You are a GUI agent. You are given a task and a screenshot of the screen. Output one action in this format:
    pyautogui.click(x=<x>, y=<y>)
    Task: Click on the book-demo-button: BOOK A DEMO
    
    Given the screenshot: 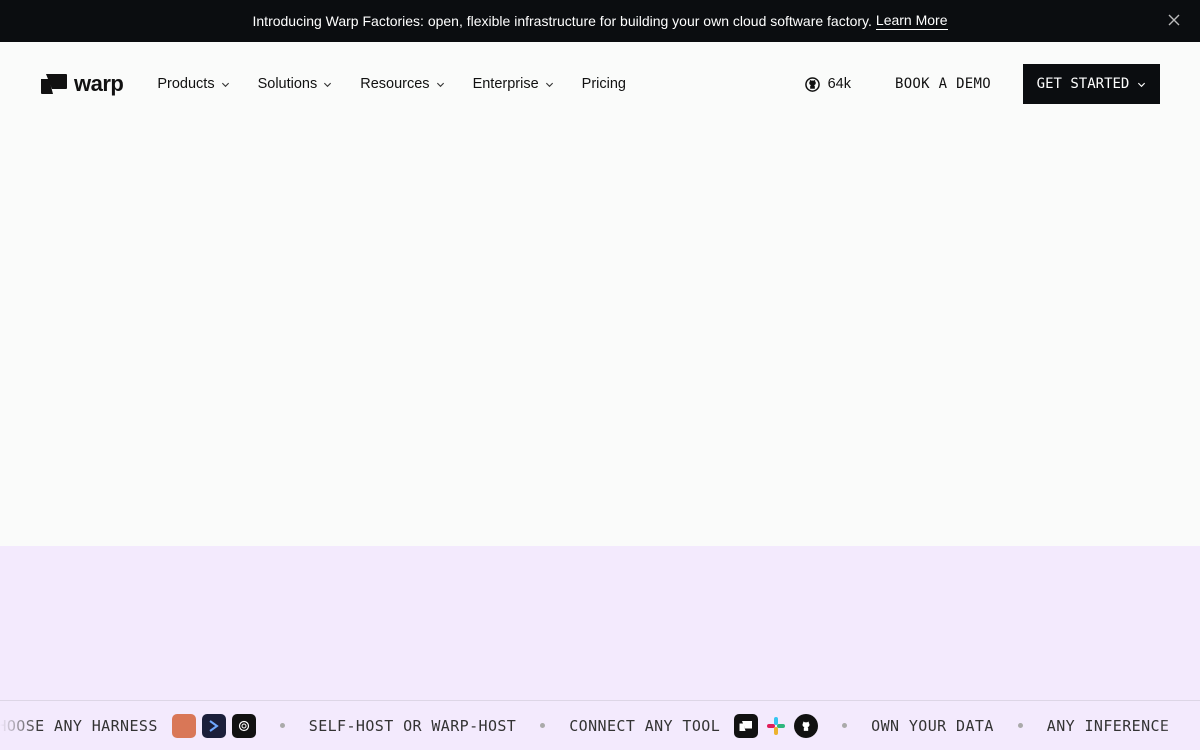 What is the action you would take?
    pyautogui.click(x=943, y=84)
    